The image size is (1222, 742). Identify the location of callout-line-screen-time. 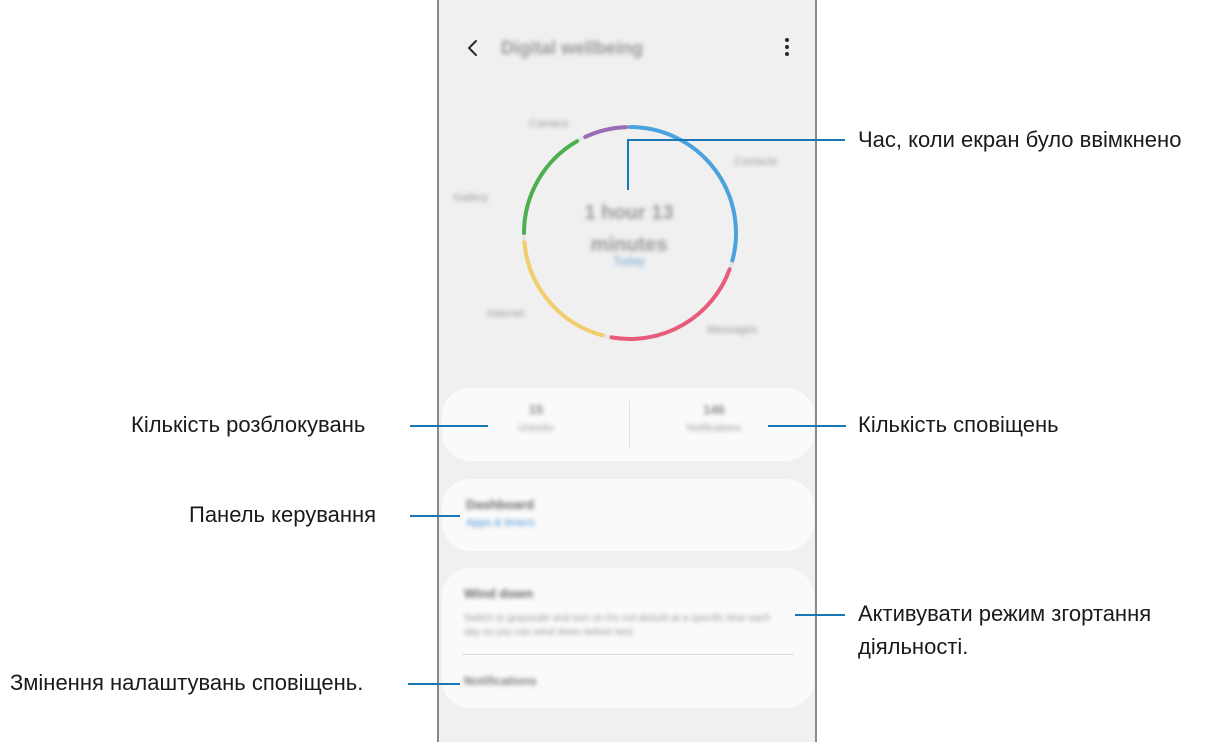
(736, 140).